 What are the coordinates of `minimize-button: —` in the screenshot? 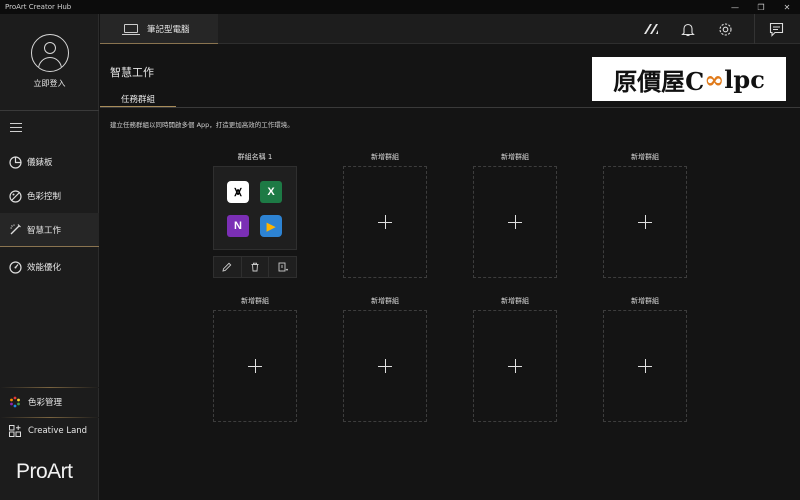 It's located at (735, 7).